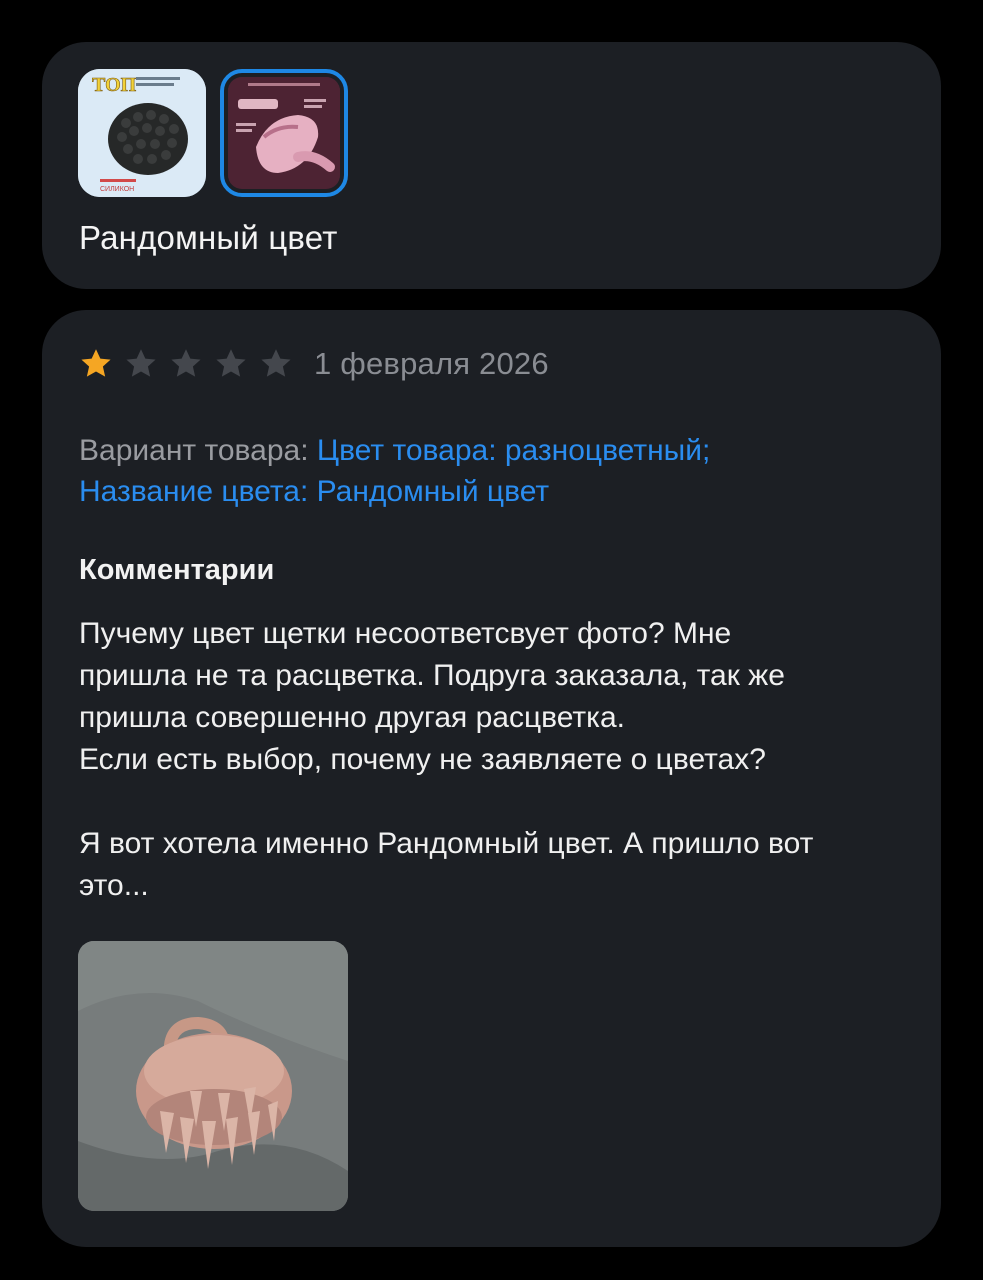 The width and height of the screenshot is (983, 1280). What do you see at coordinates (114, 85) in the screenshot?
I see `thumb-top-text: ТОП` at bounding box center [114, 85].